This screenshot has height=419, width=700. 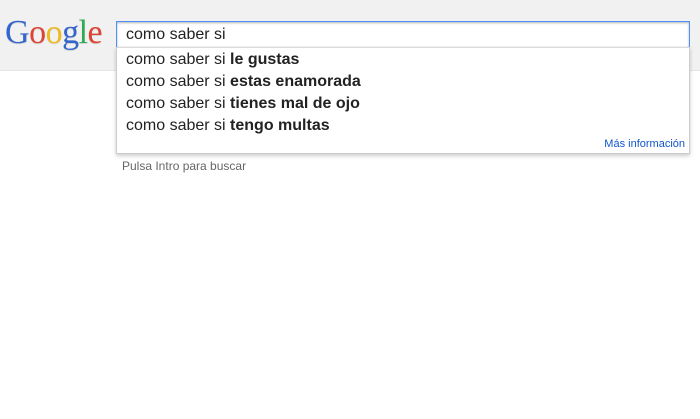 What do you see at coordinates (644, 144) in the screenshot?
I see `more-info-link: Más información` at bounding box center [644, 144].